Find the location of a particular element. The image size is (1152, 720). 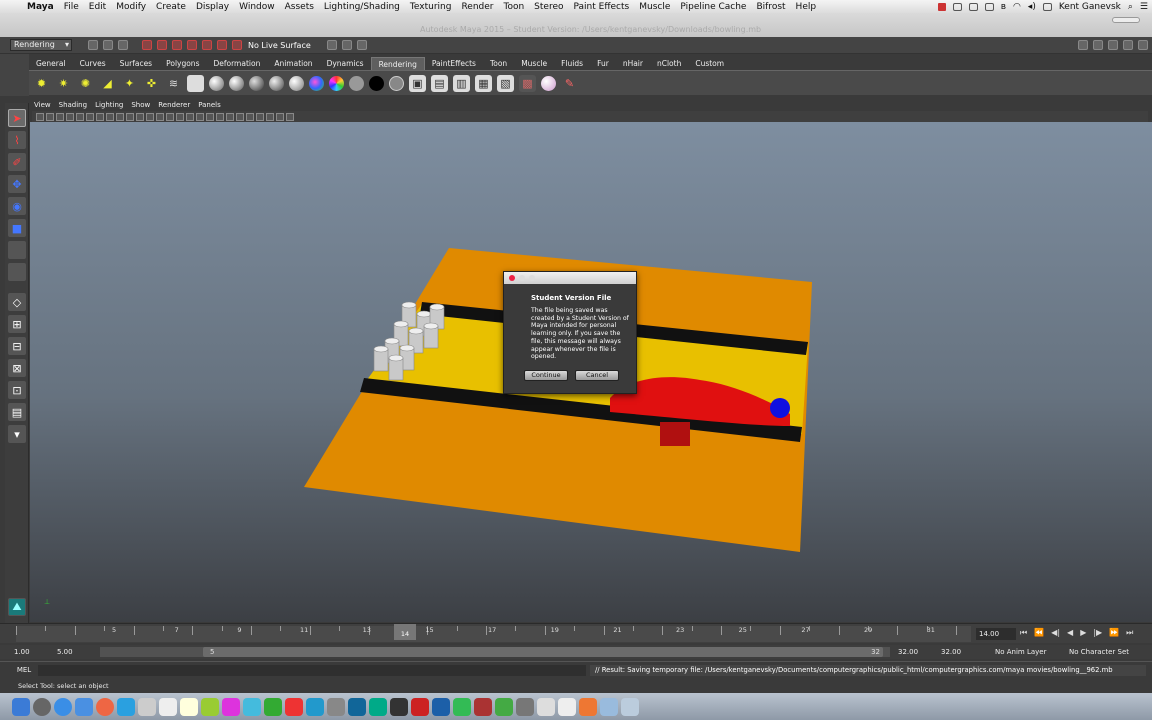

batch-render-icon: ▩ is located at coordinates (527, 83).